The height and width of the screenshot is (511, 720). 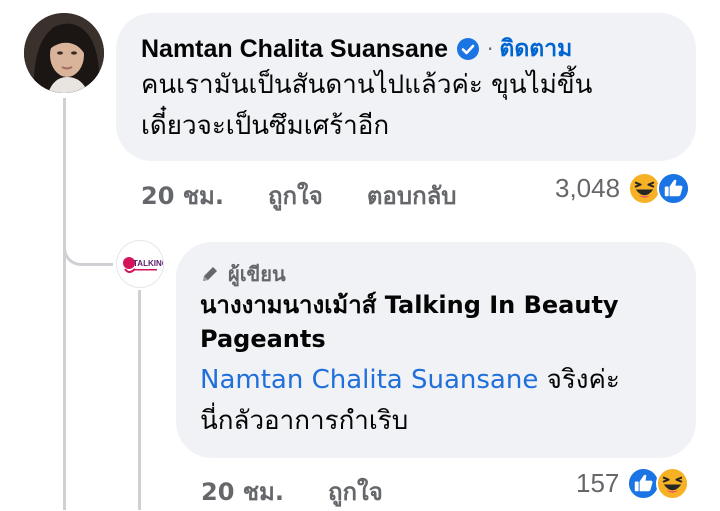 What do you see at coordinates (148, 263) in the screenshot?
I see `page-logo-text: TALKING` at bounding box center [148, 263].